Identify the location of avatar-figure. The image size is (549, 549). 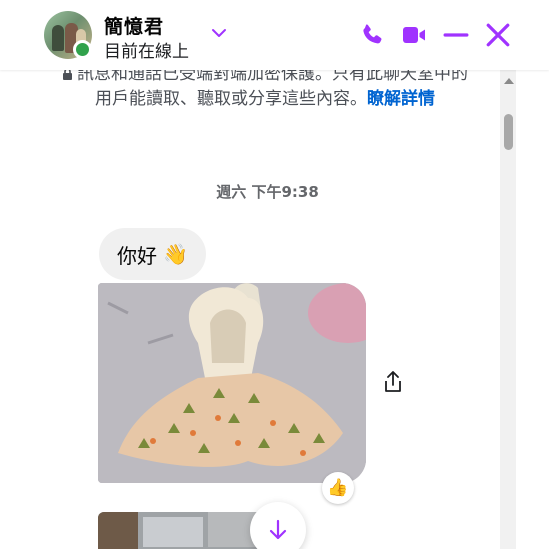
(58, 38).